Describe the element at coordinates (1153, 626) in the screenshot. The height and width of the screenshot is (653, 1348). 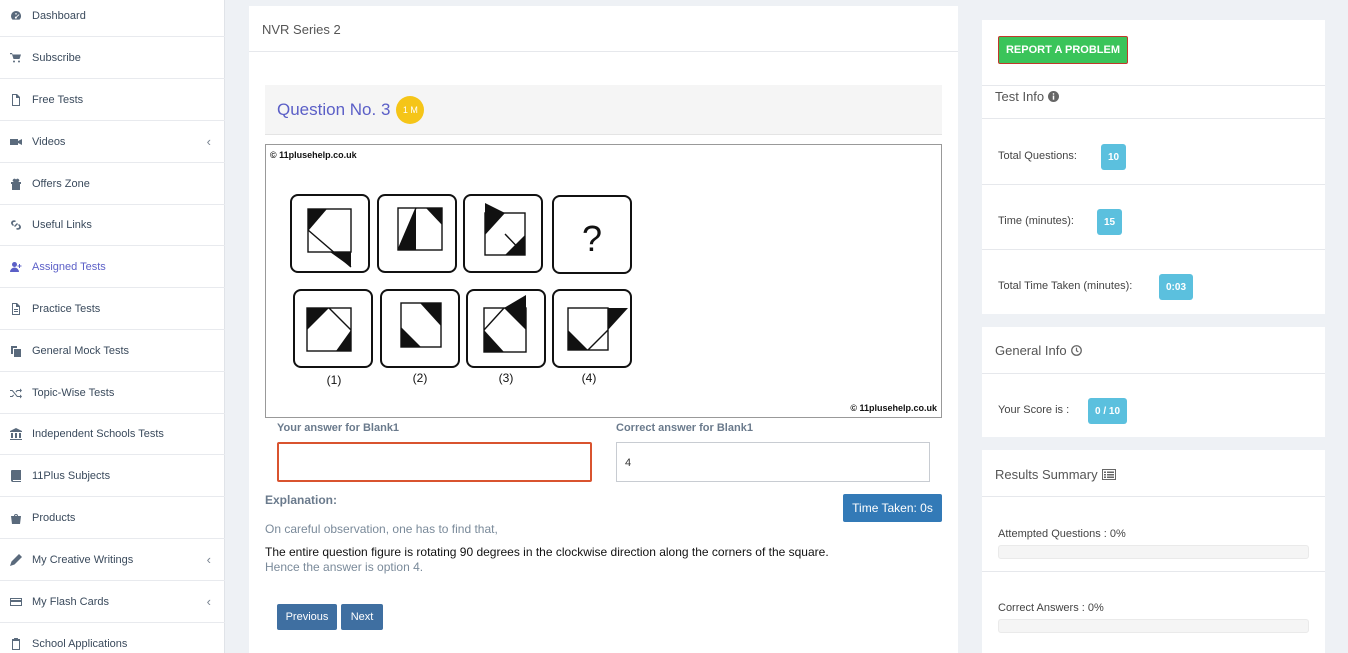
I see `correct-progress-bar` at that location.